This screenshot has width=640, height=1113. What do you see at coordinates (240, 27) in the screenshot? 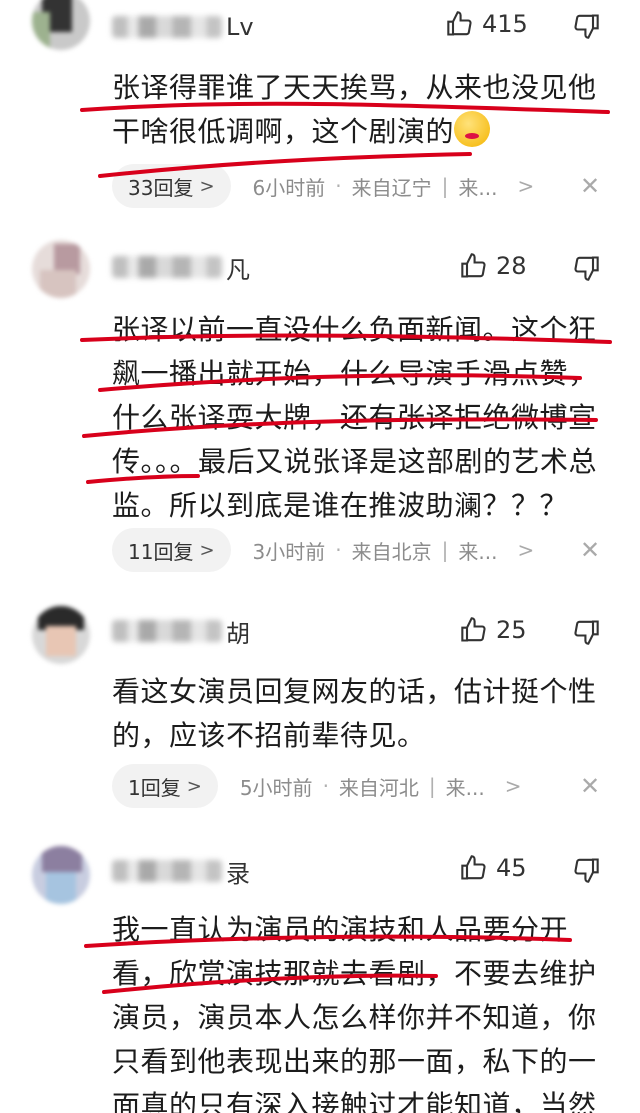
I see `username-tail: Lv` at bounding box center [240, 27].